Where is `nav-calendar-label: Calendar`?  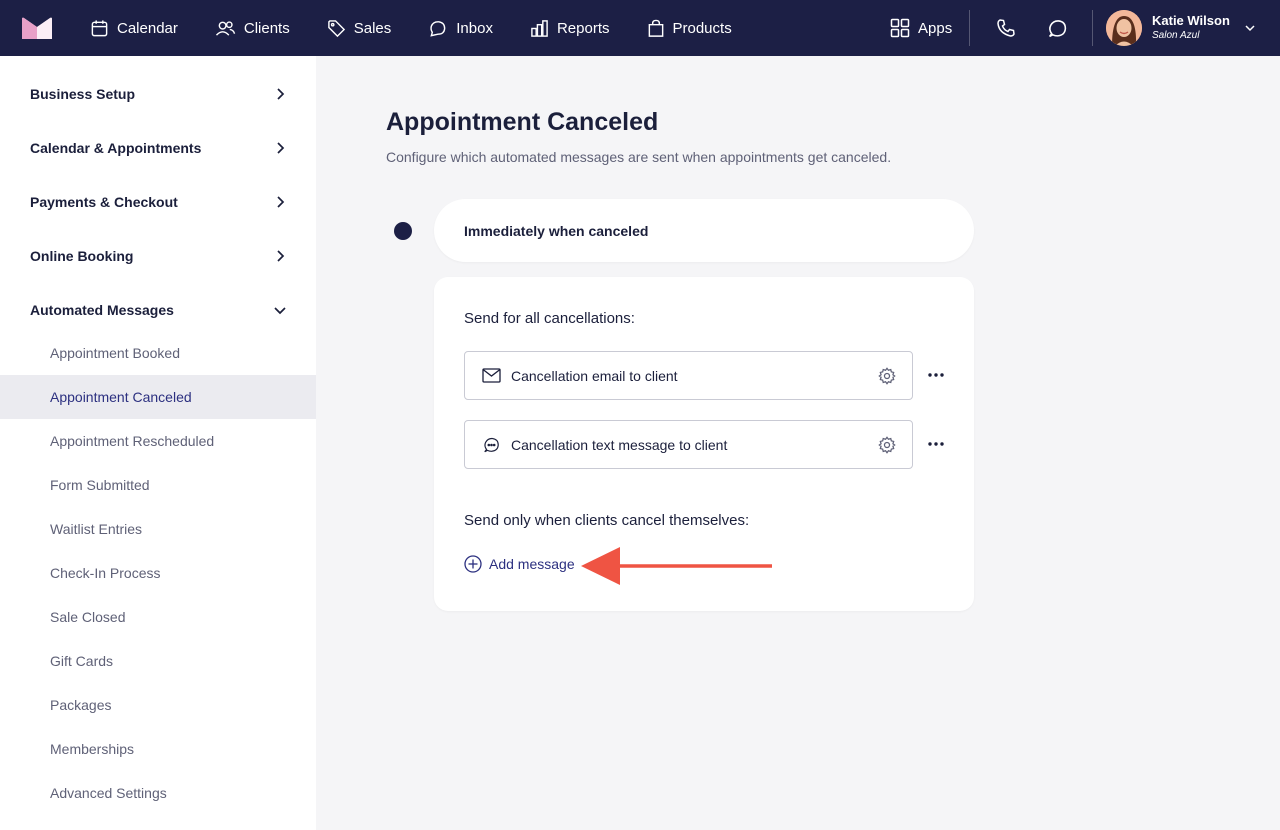
nav-calendar-label: Calendar is located at coordinates (147, 28).